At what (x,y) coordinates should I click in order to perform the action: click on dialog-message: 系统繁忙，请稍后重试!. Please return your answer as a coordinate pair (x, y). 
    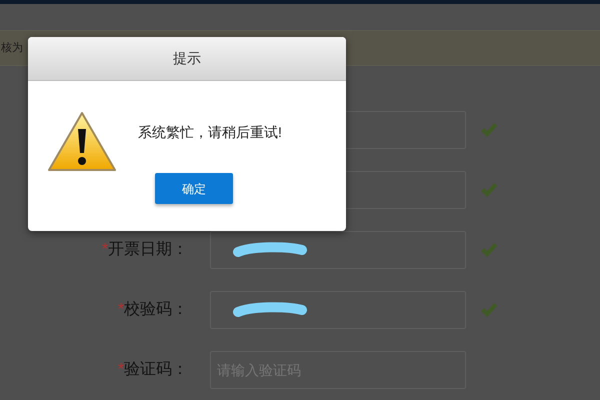
    Looking at the image, I should click on (210, 132).